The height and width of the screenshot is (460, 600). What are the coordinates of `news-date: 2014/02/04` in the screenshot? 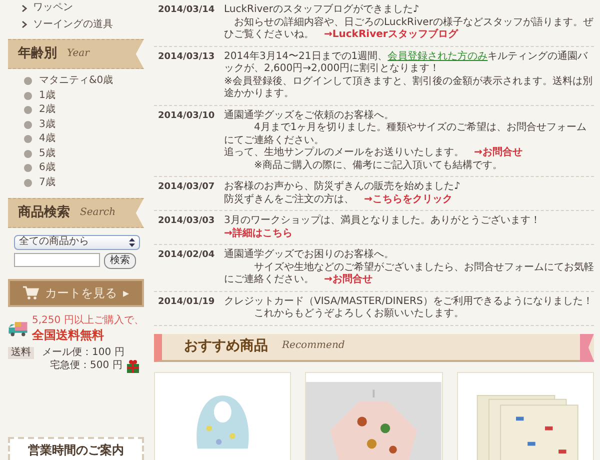 It's located at (187, 255).